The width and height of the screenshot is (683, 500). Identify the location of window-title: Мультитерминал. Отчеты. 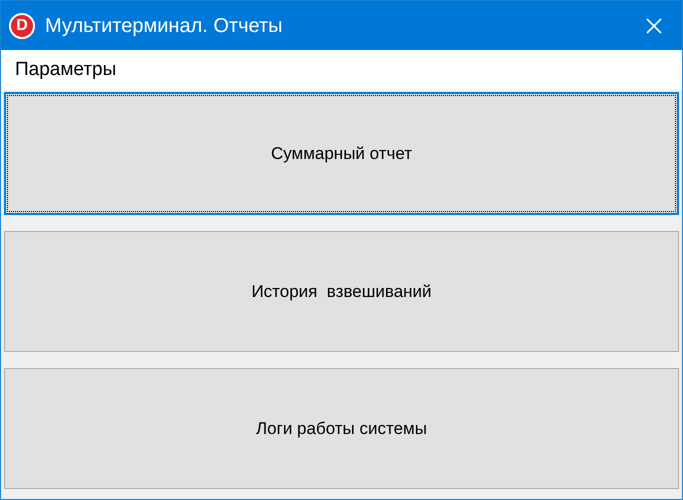
(163, 26).